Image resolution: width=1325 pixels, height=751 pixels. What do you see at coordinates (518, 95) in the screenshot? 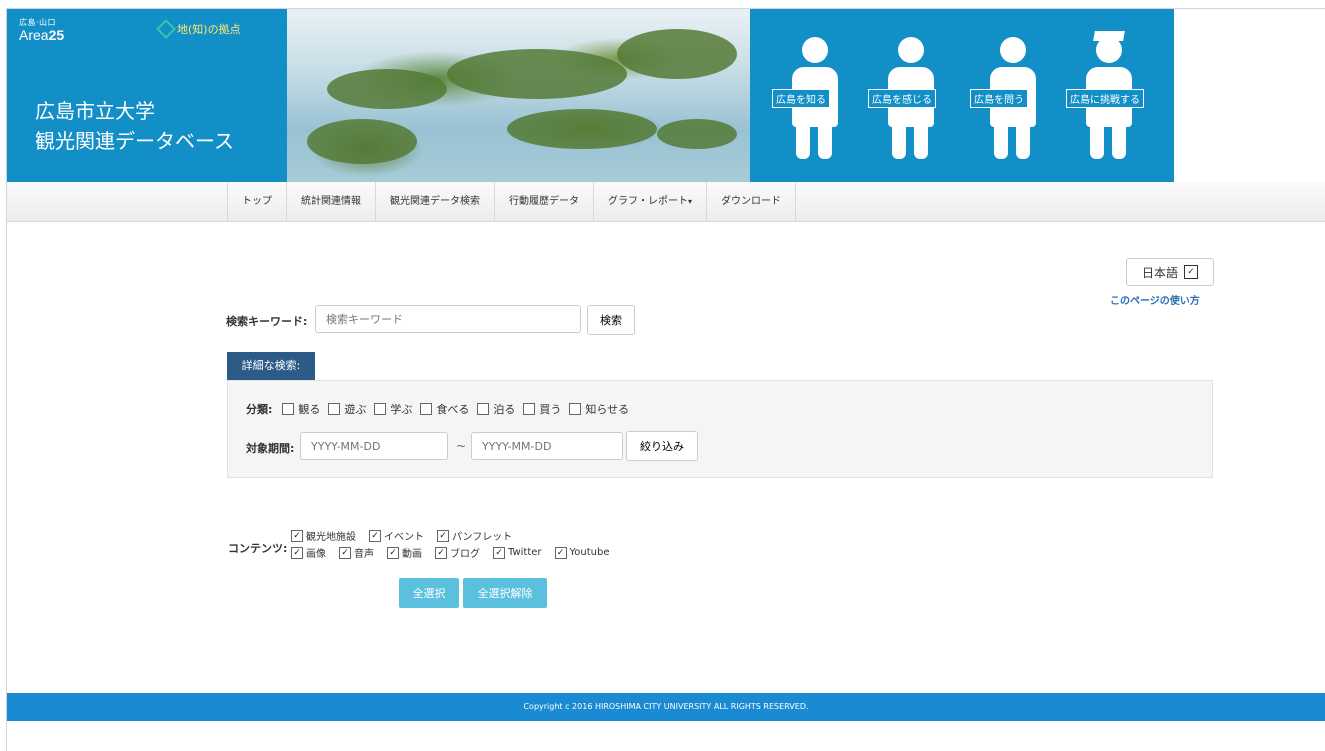
I see `hiroshima-map-image` at bounding box center [518, 95].